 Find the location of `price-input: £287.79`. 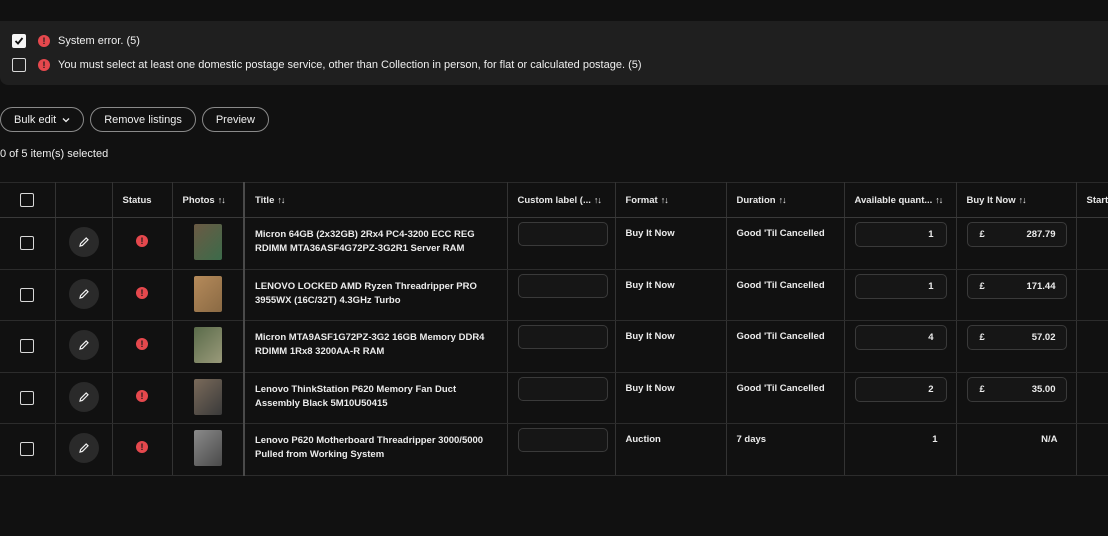

price-input: £287.79 is located at coordinates (1016, 234).